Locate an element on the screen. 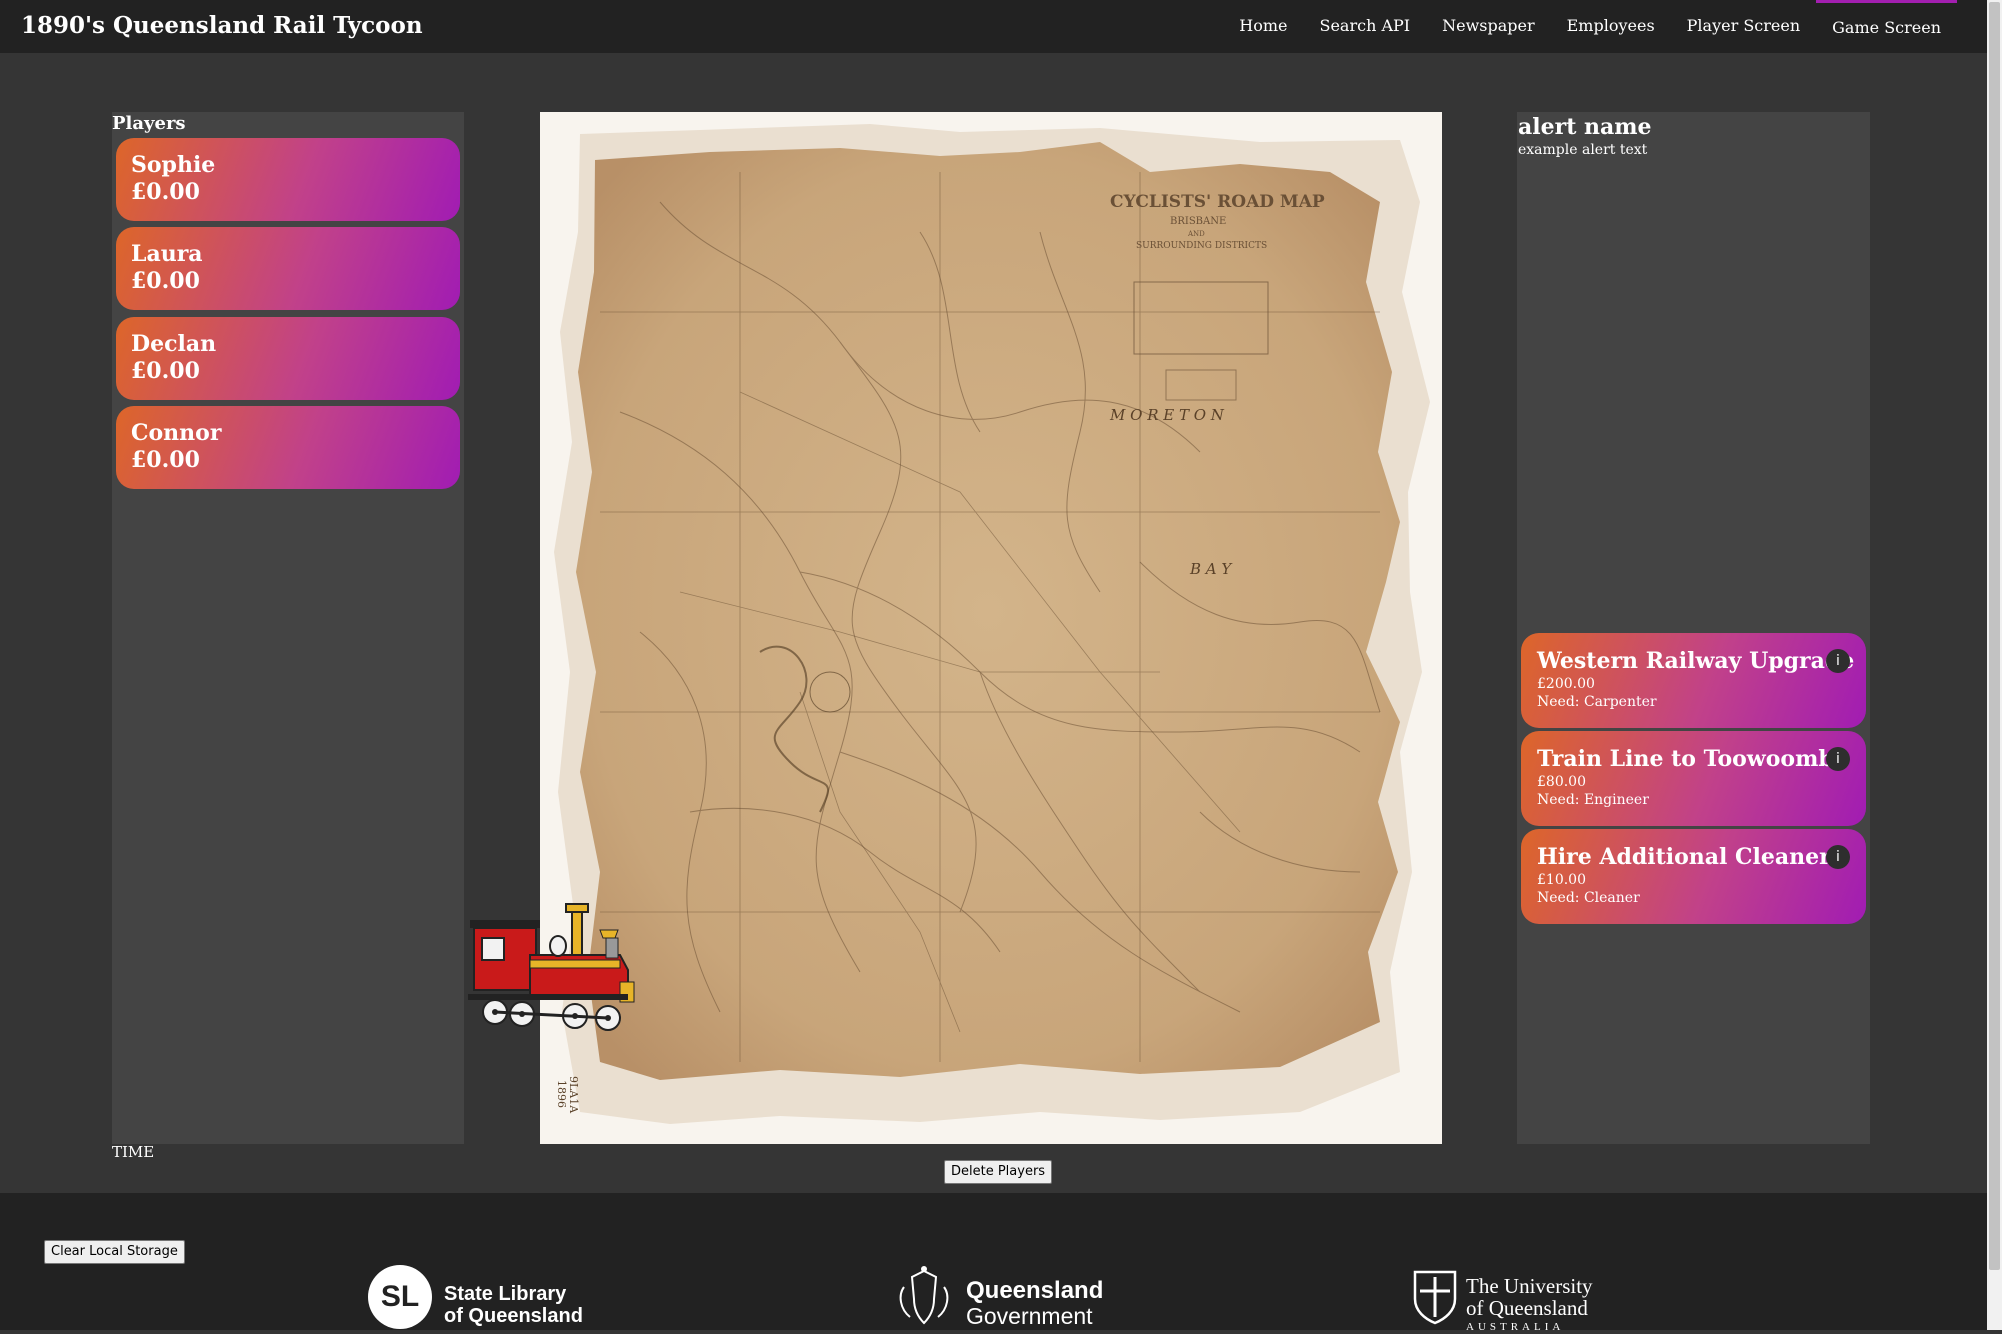  nav-search-api: Search API is located at coordinates (1365, 26).